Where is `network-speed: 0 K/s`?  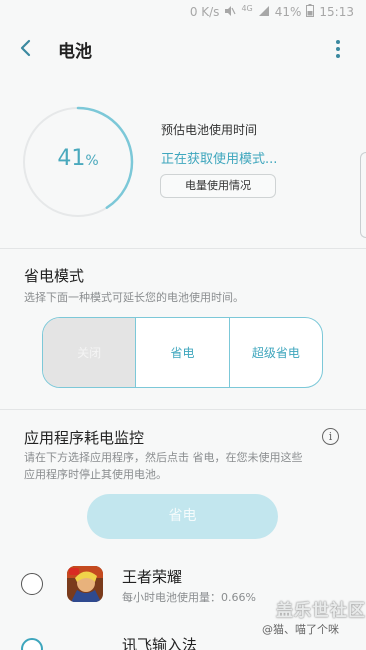 network-speed: 0 K/s is located at coordinates (204, 12).